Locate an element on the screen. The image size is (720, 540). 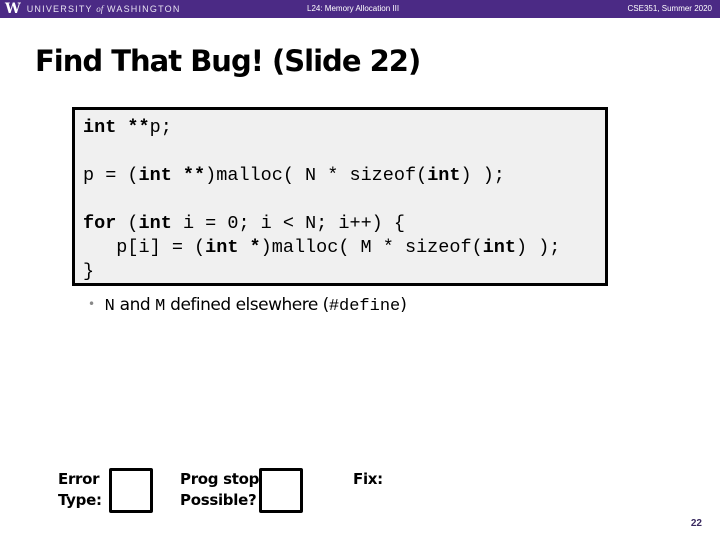
page-number: 22 is located at coordinates (696, 523).